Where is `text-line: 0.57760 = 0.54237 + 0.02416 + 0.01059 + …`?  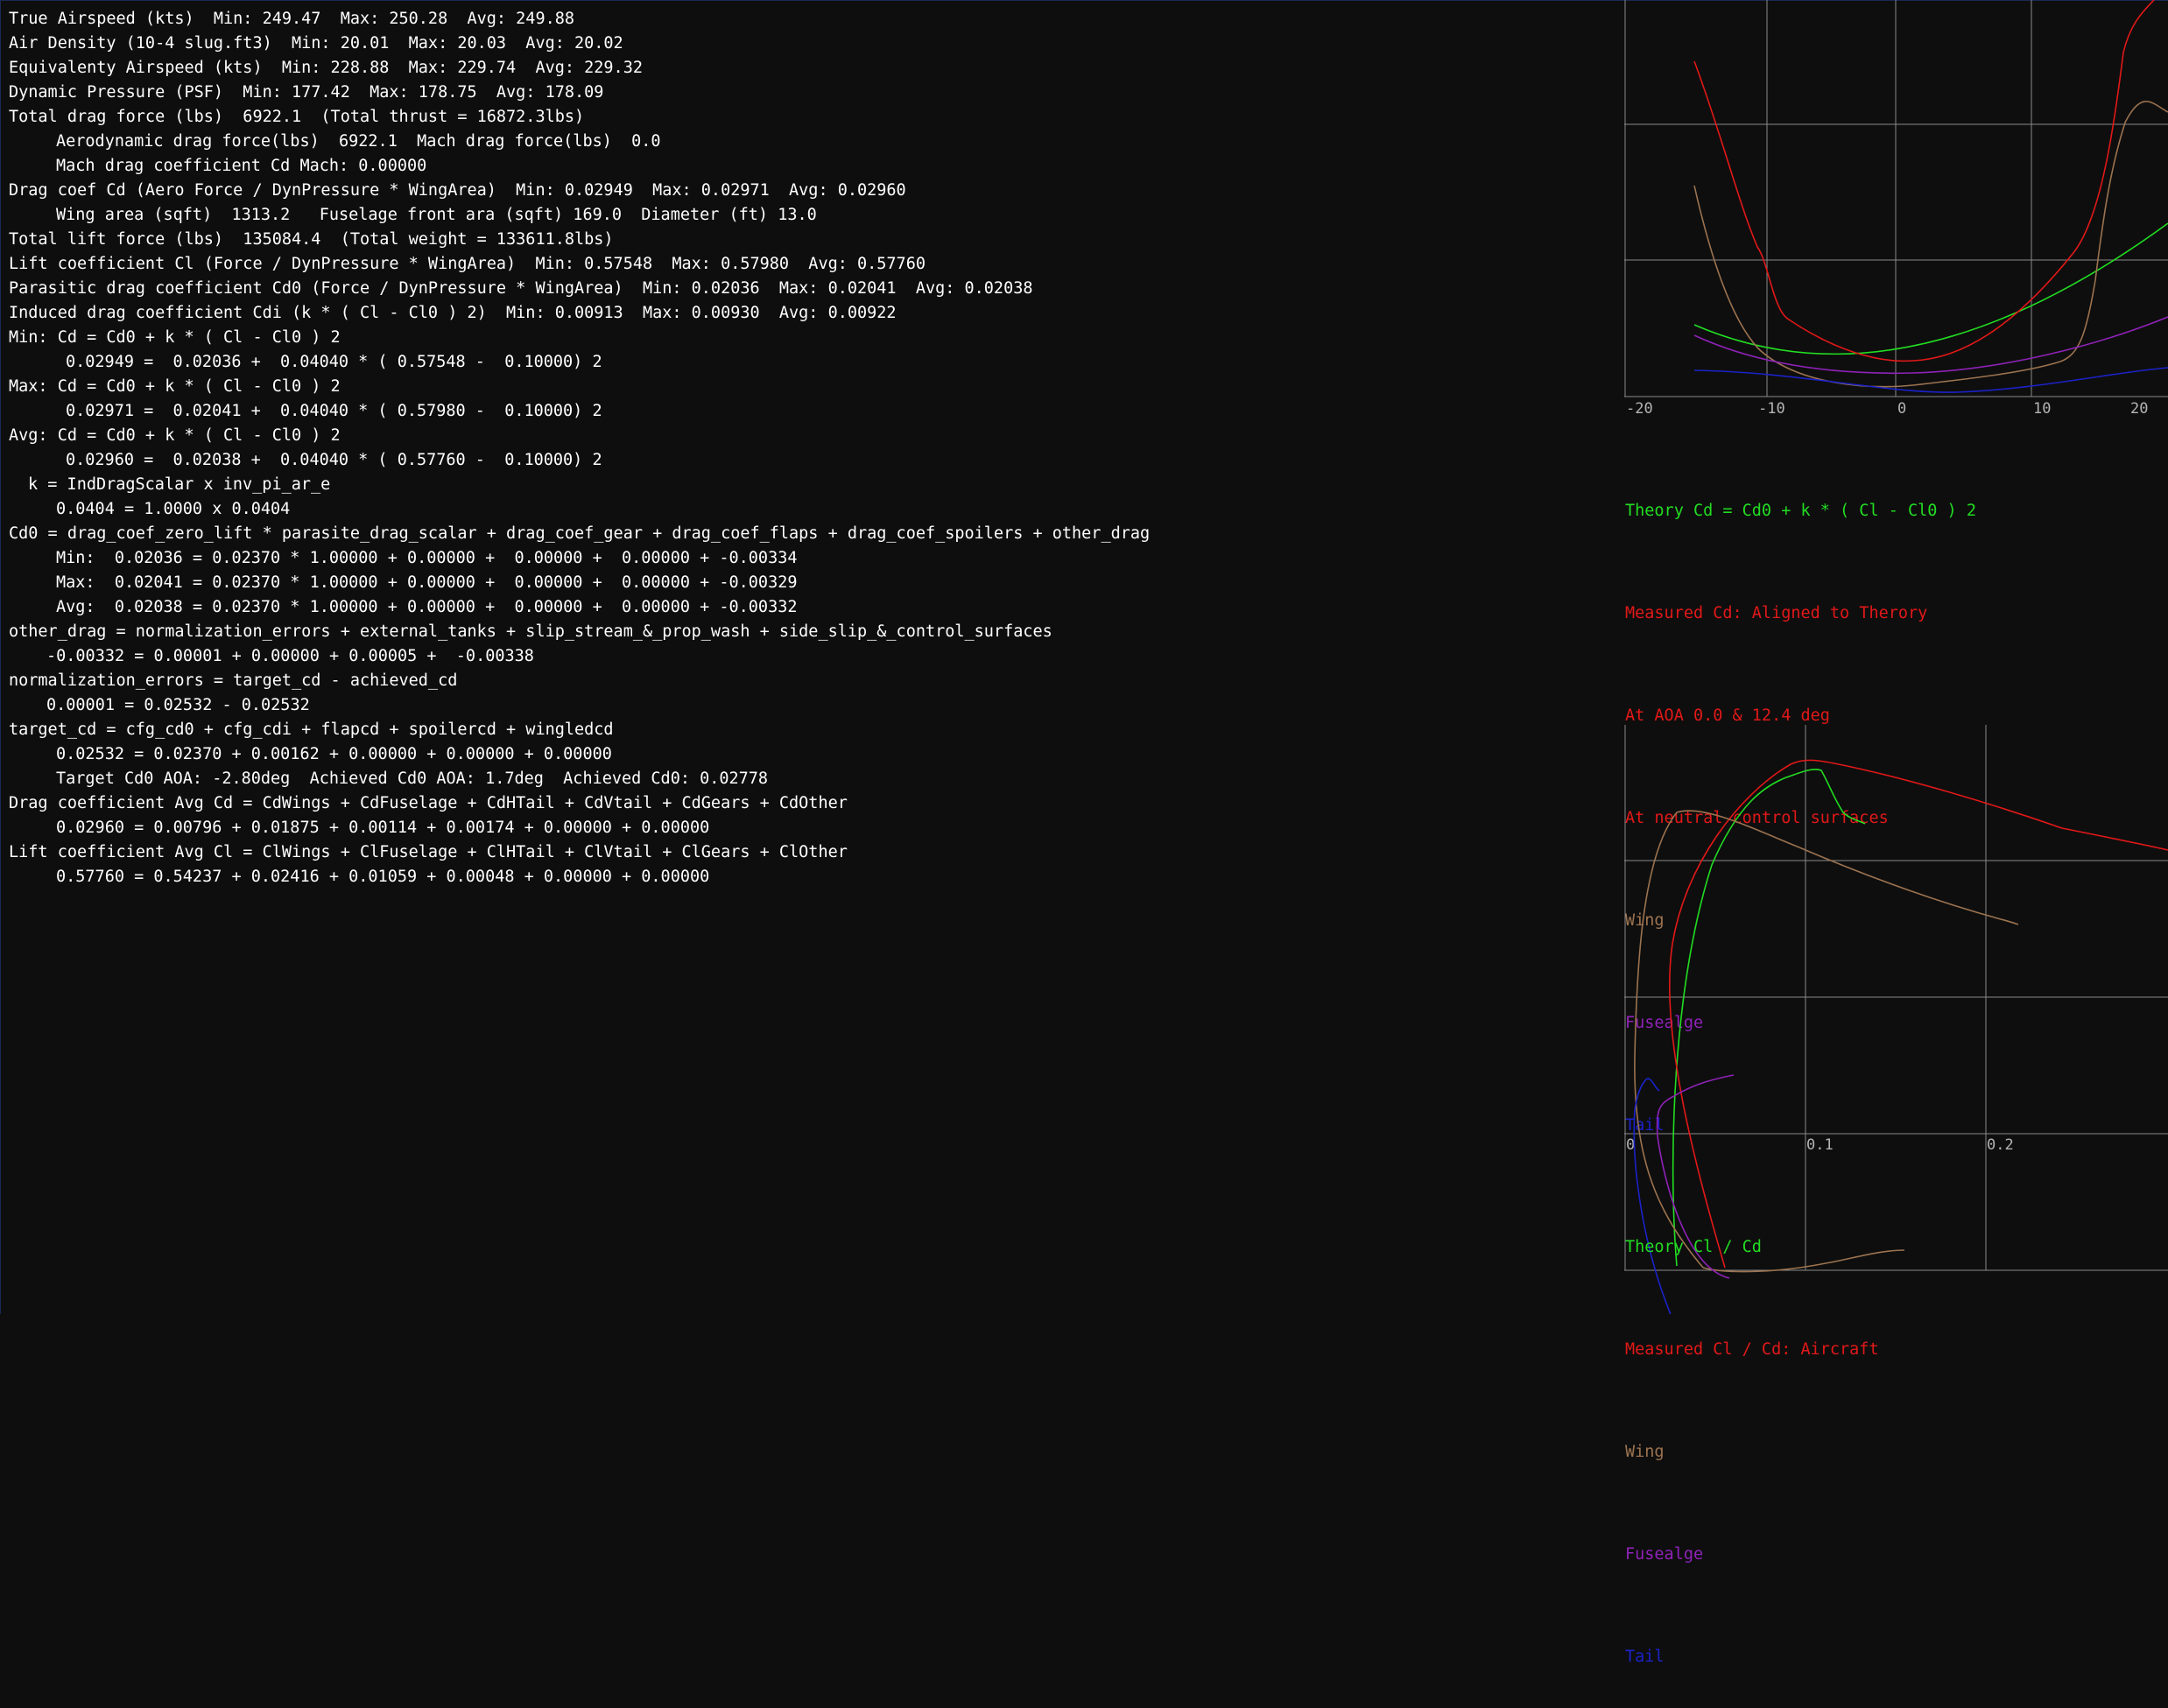 text-line: 0.57760 = 0.54237 + 0.02416 + 0.01059 + … is located at coordinates (383, 877).